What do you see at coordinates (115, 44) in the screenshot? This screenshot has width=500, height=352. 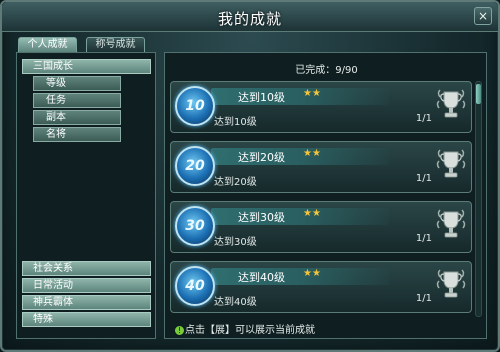 I see `tab-title-achievements: 称号成就` at bounding box center [115, 44].